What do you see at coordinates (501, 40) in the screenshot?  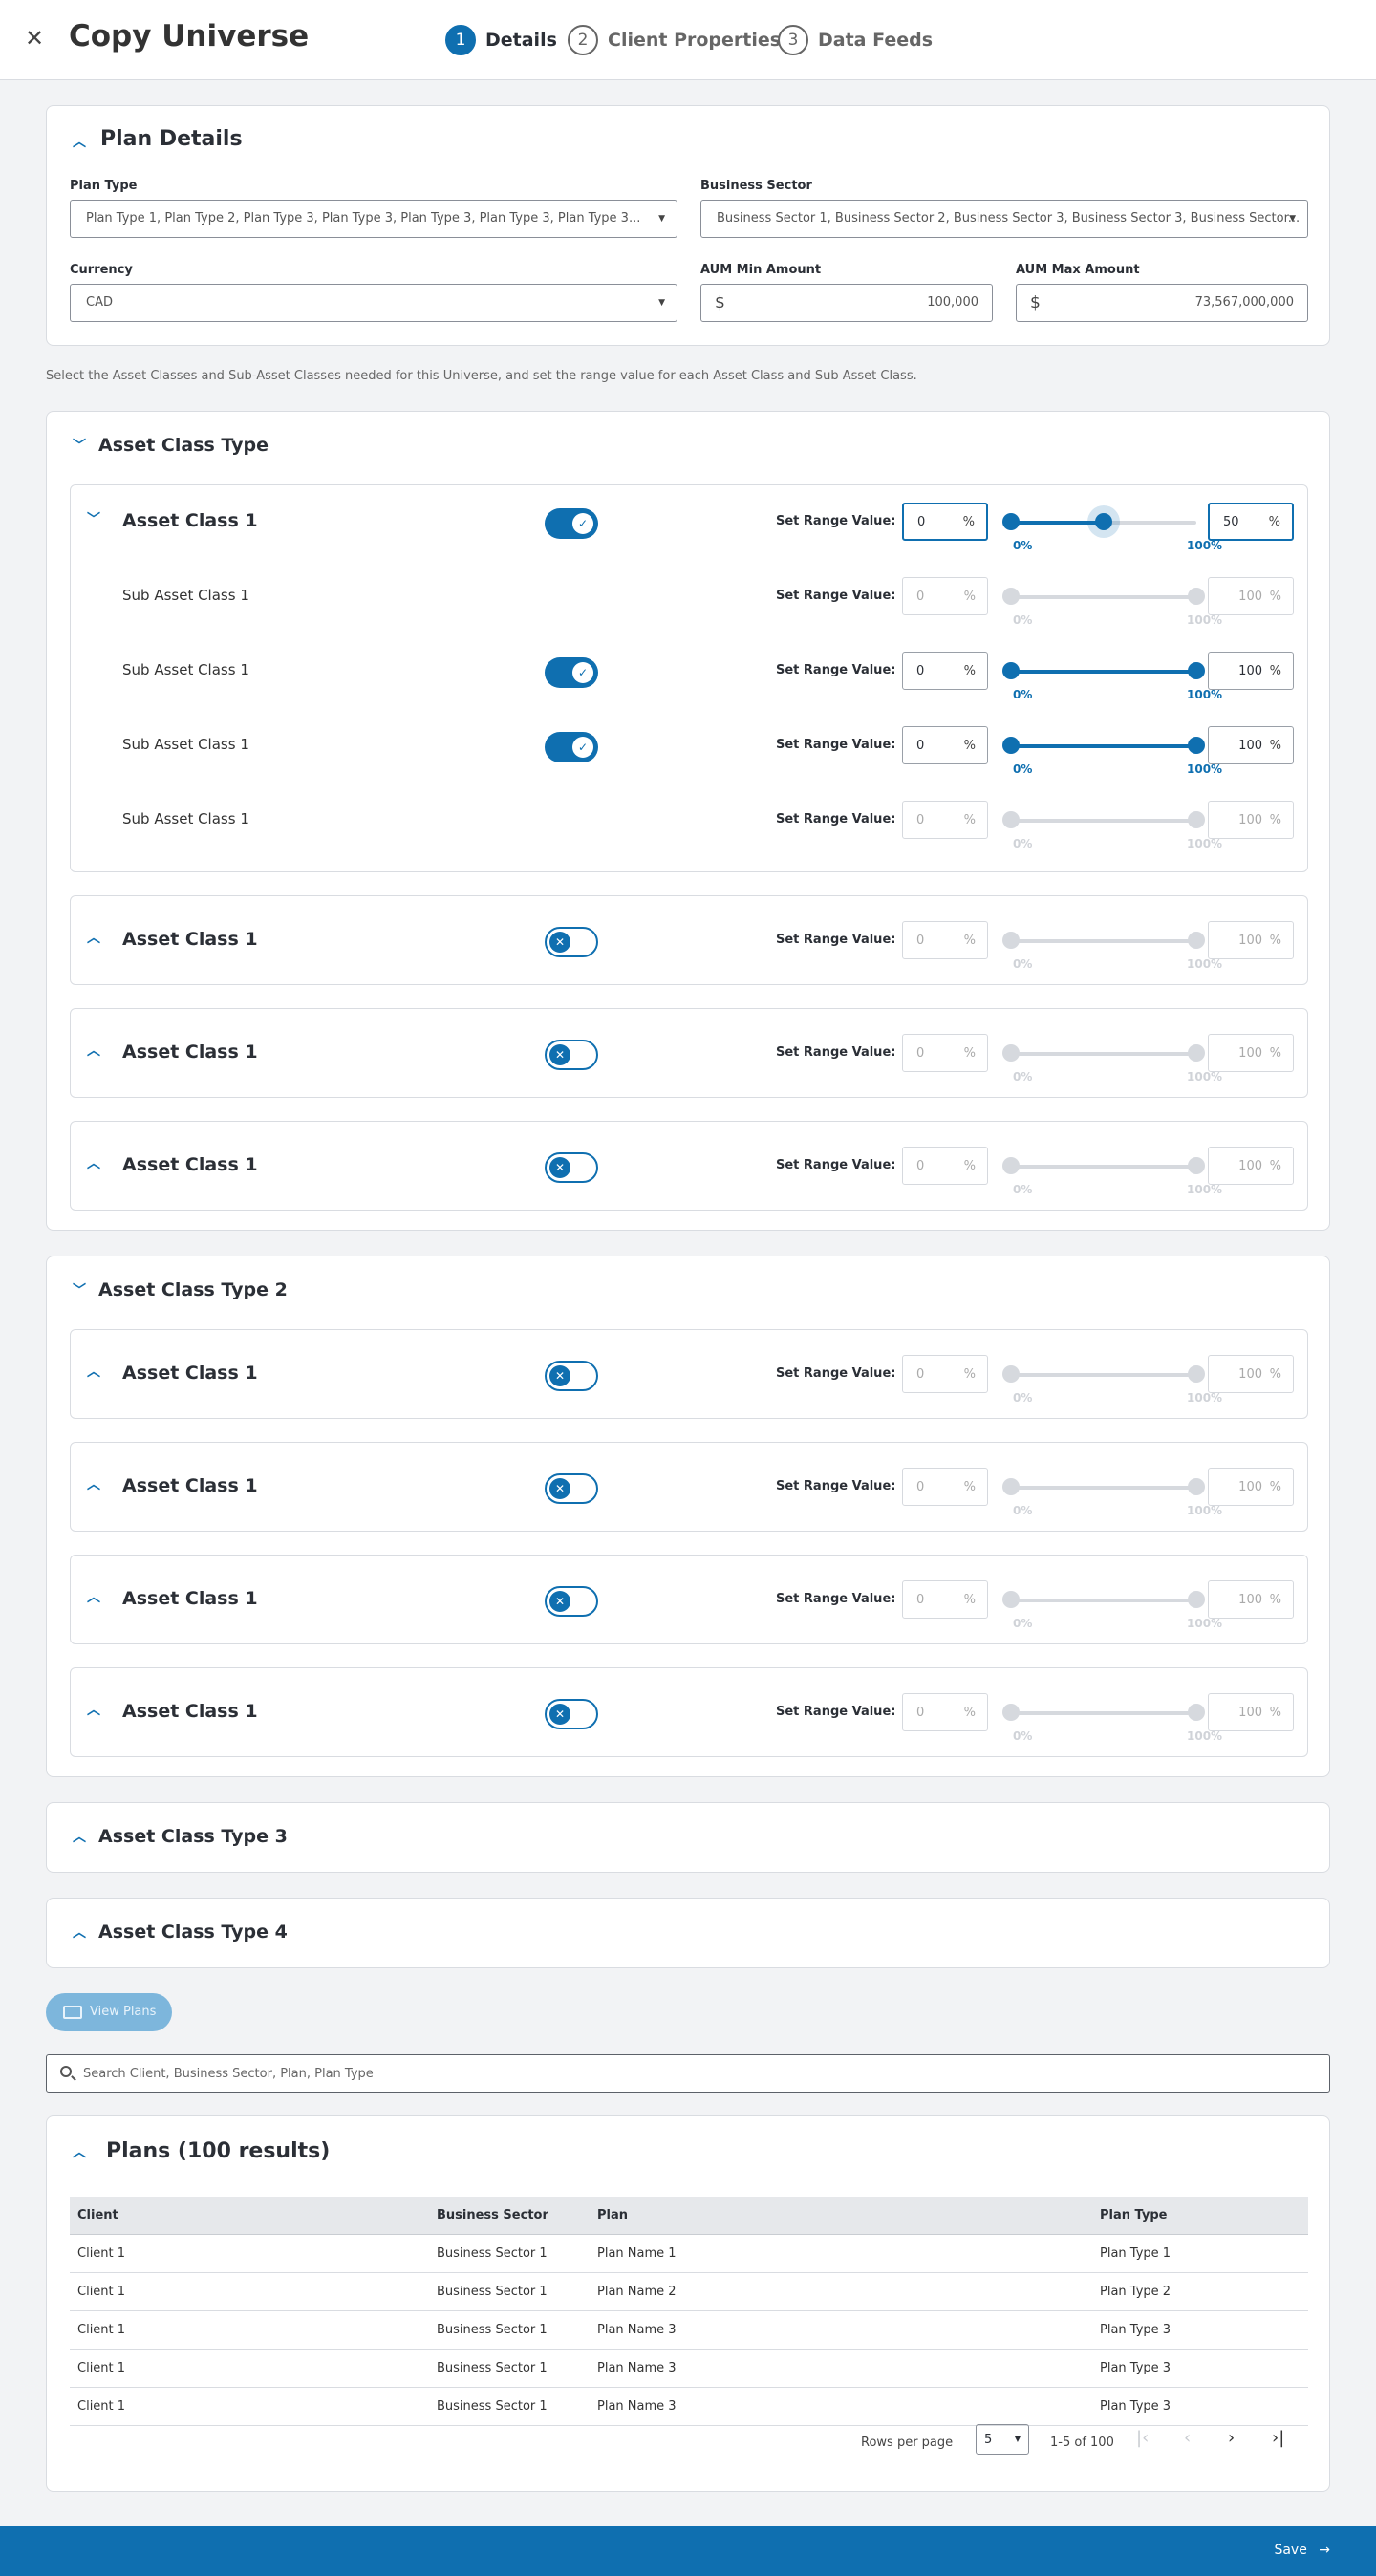 I see `step-details: 1 Details` at bounding box center [501, 40].